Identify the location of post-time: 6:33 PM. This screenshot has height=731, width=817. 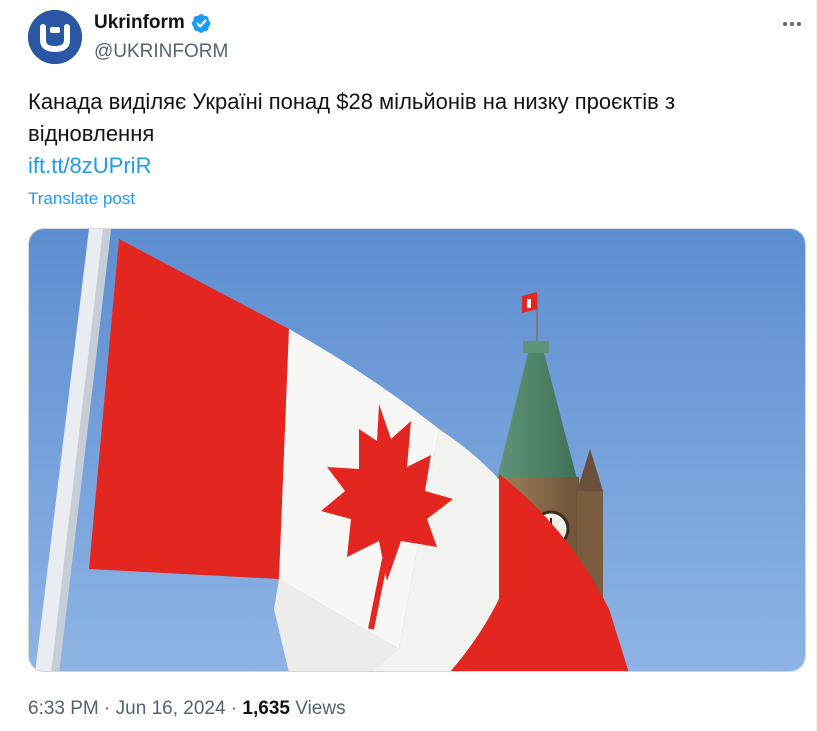
(63, 708).